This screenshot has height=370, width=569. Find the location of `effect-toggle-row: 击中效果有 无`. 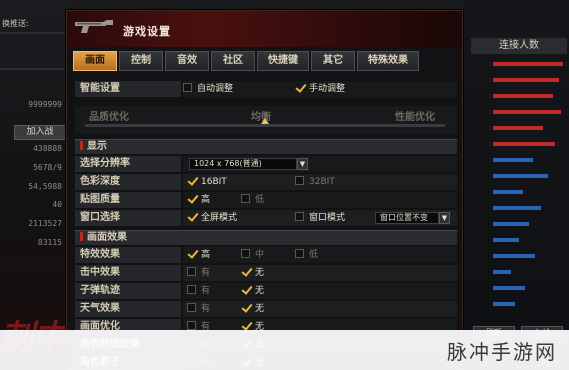

effect-toggle-row: 击中效果有 无 is located at coordinates (266, 273).